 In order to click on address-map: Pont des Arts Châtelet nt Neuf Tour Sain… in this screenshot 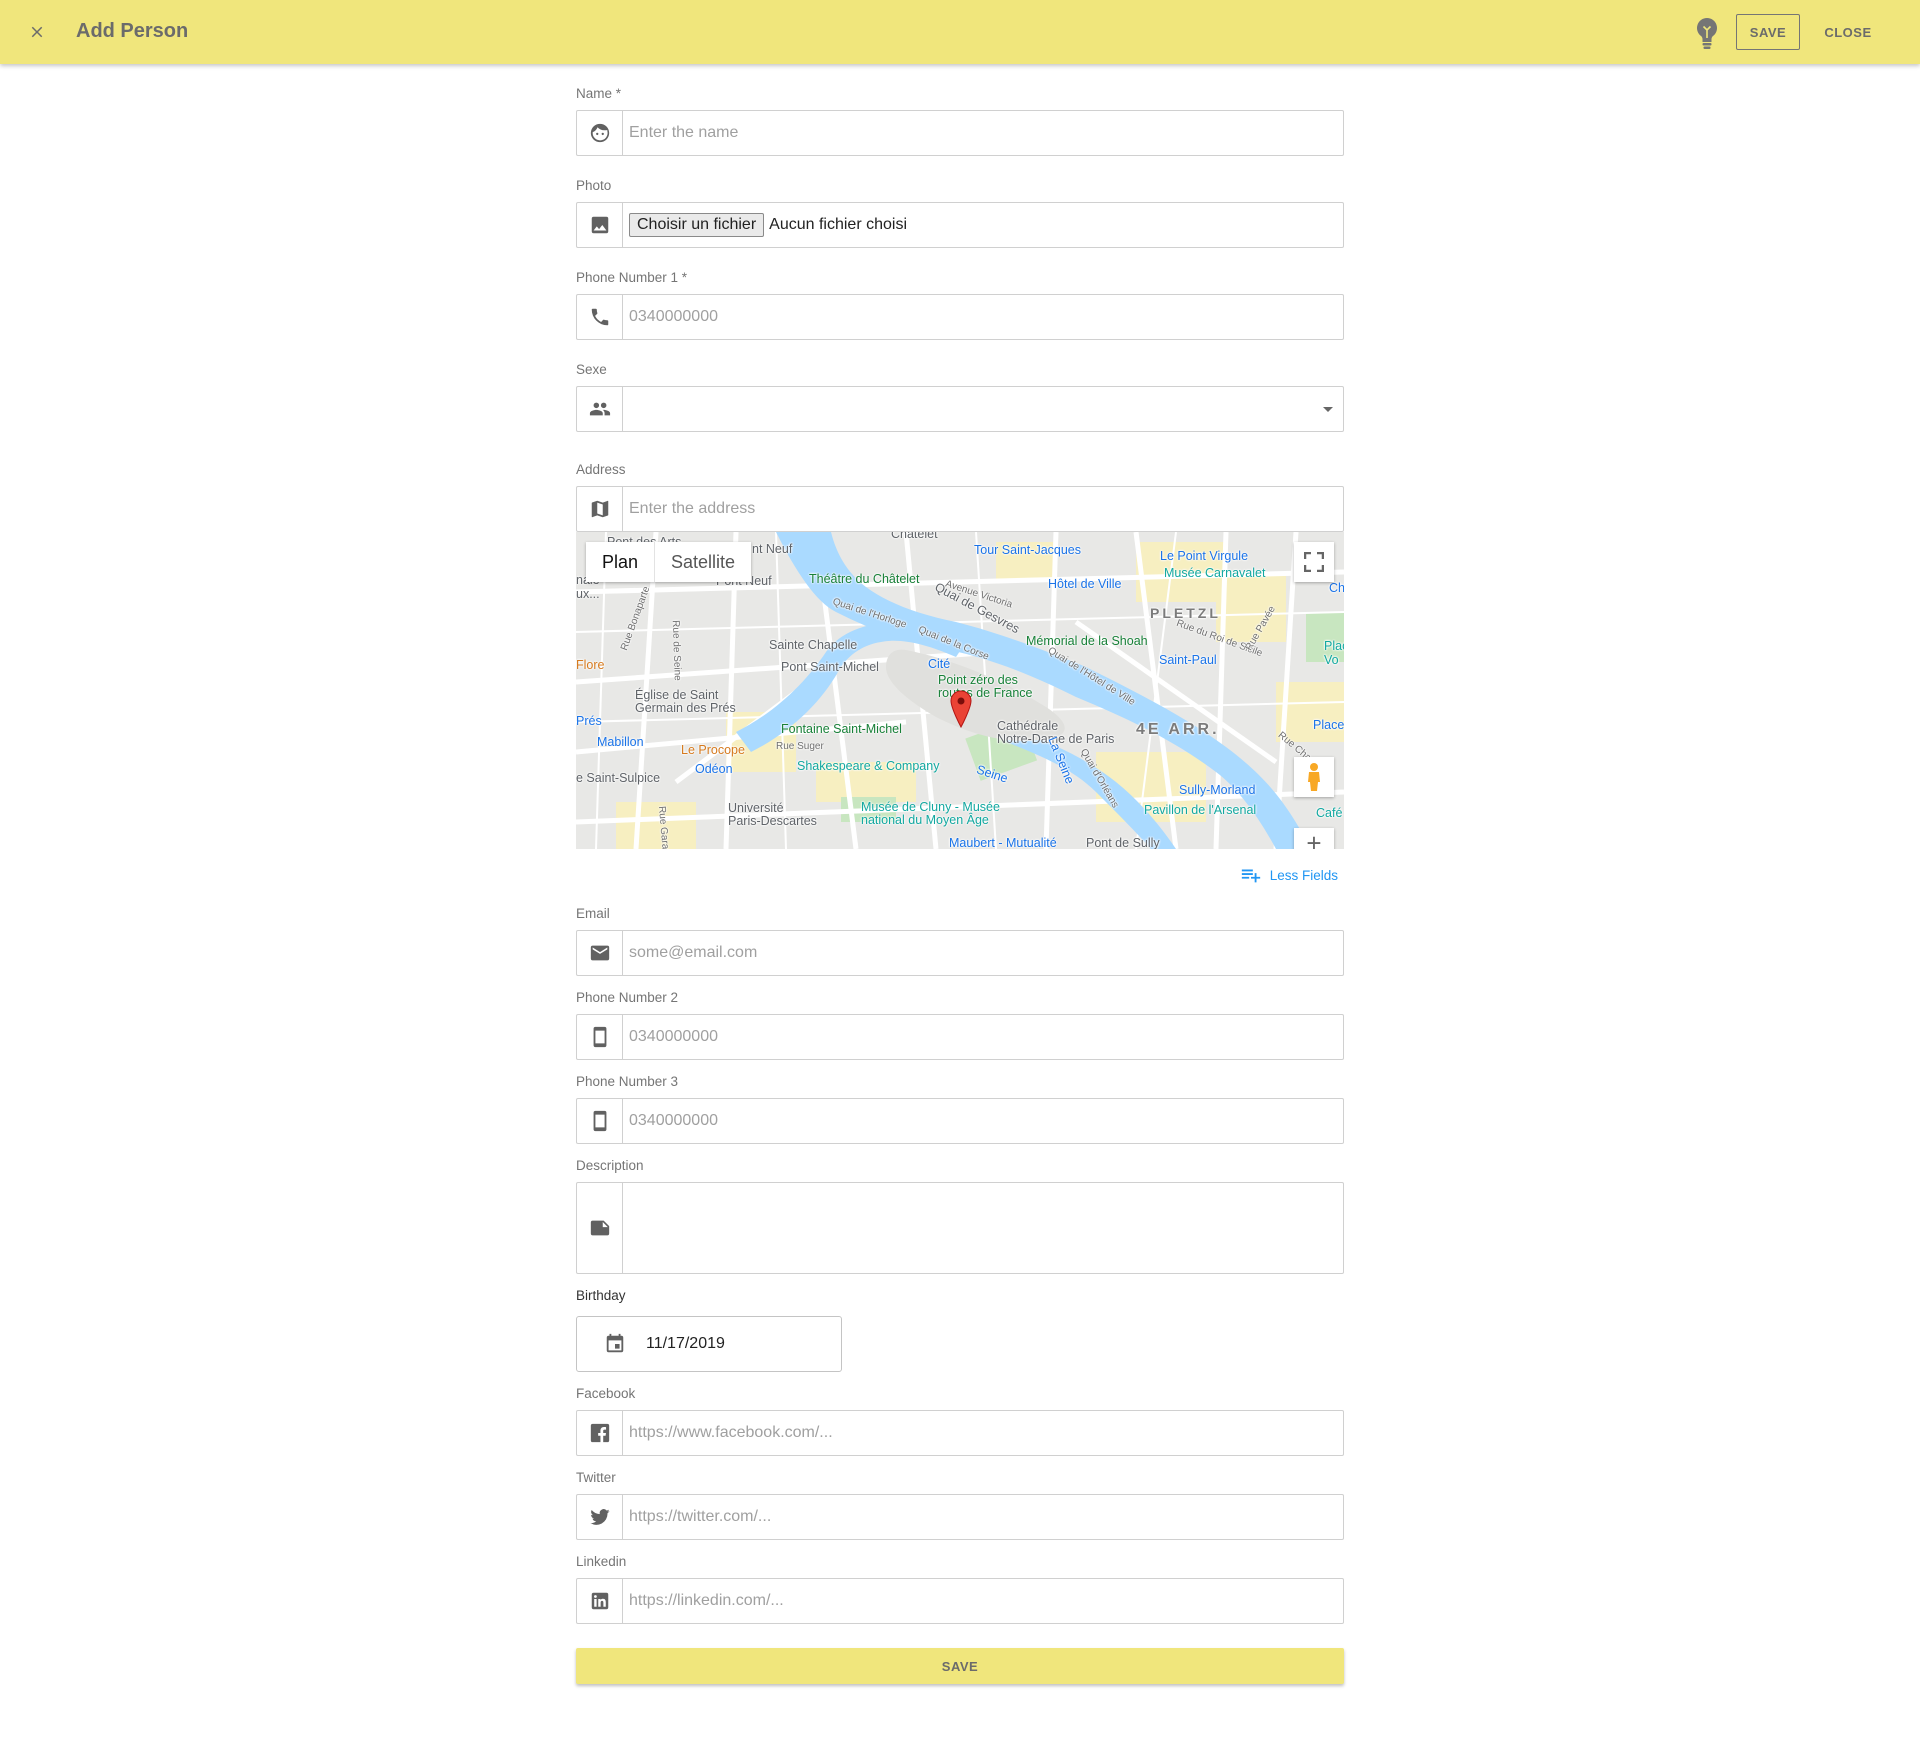, I will do `click(960, 690)`.